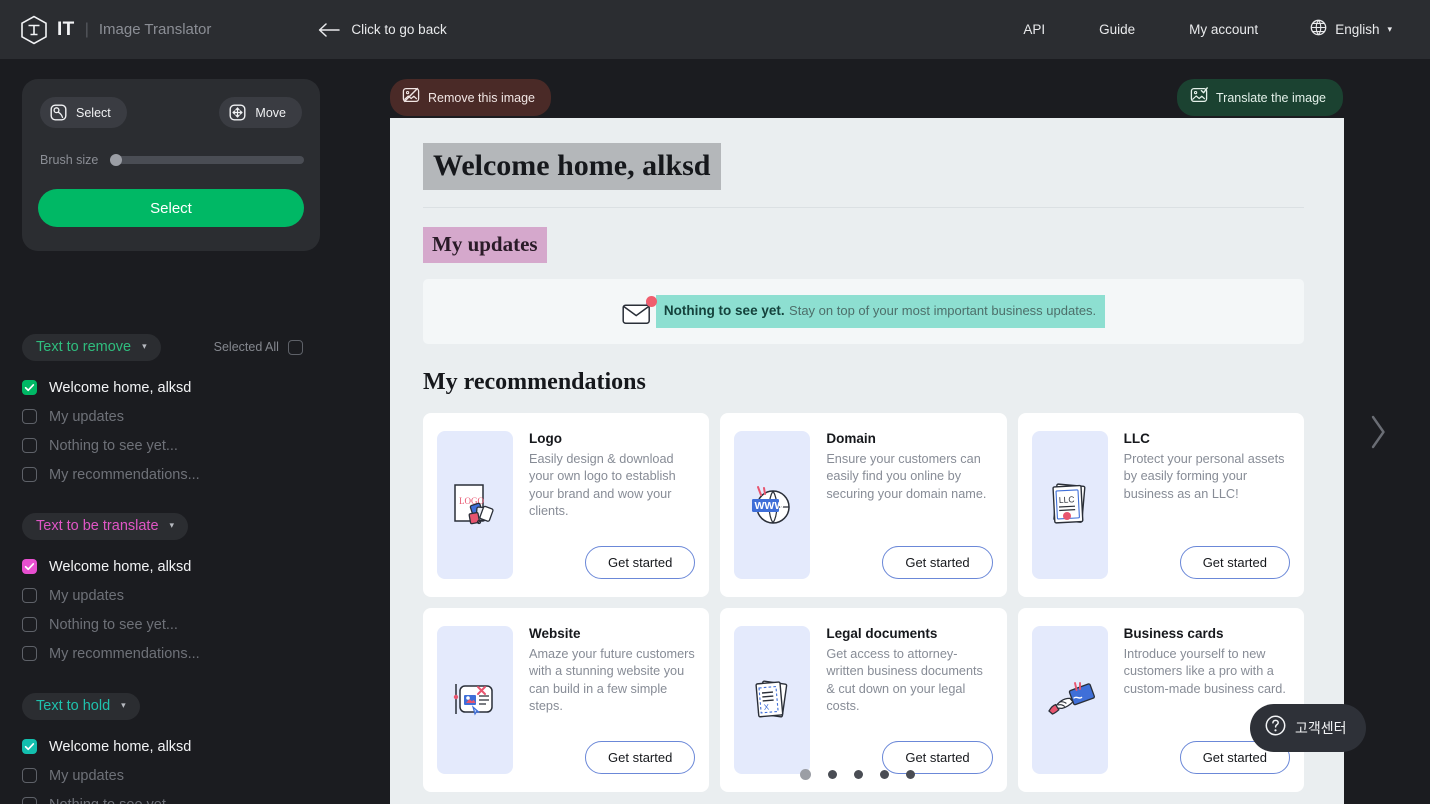  What do you see at coordinates (237, 112) in the screenshot?
I see `move-arrows-icon` at bounding box center [237, 112].